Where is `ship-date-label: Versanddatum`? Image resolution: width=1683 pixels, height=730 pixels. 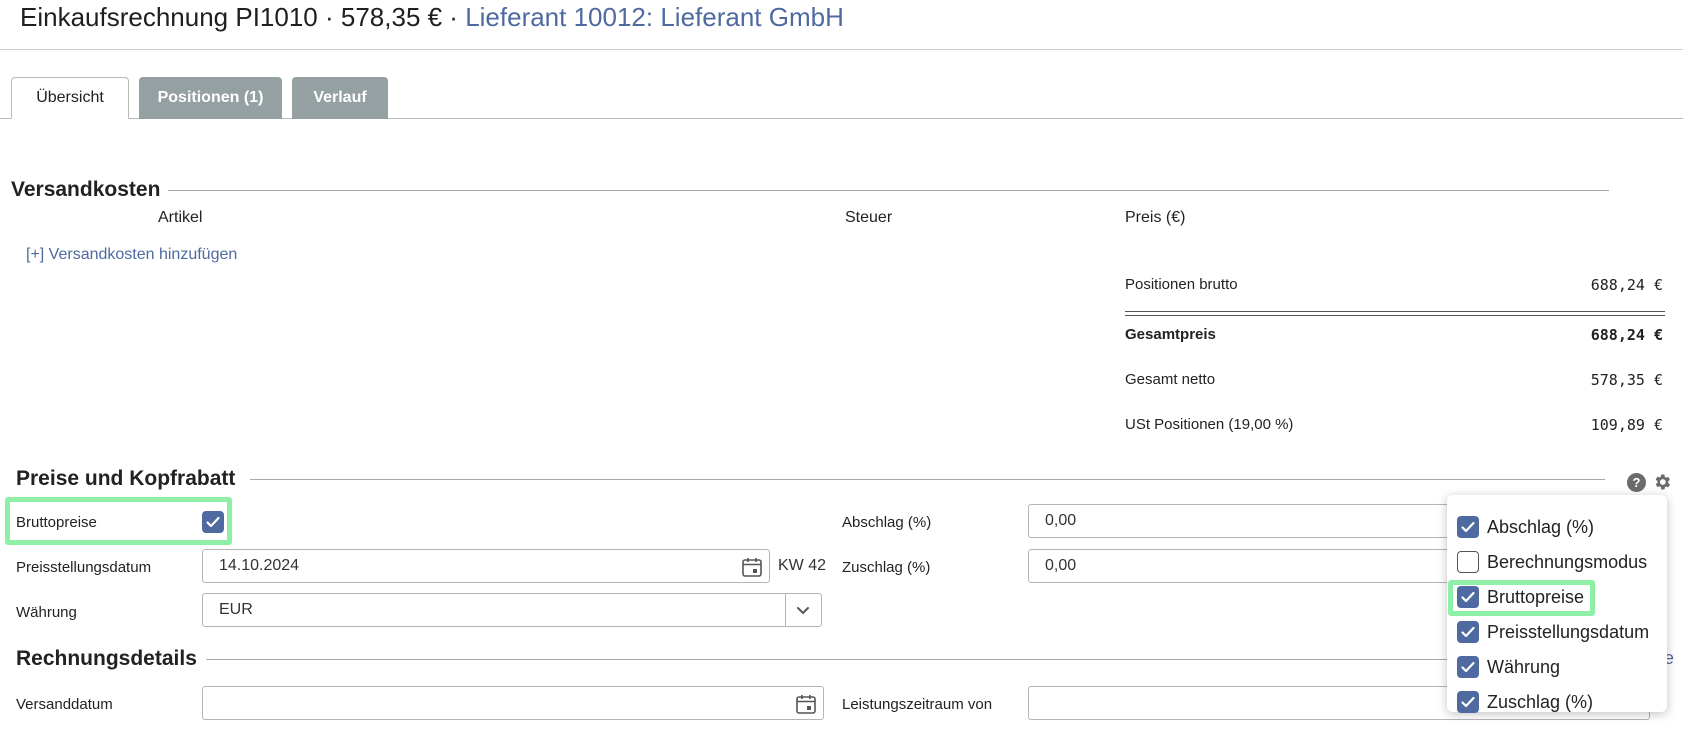
ship-date-label: Versanddatum is located at coordinates (64, 704).